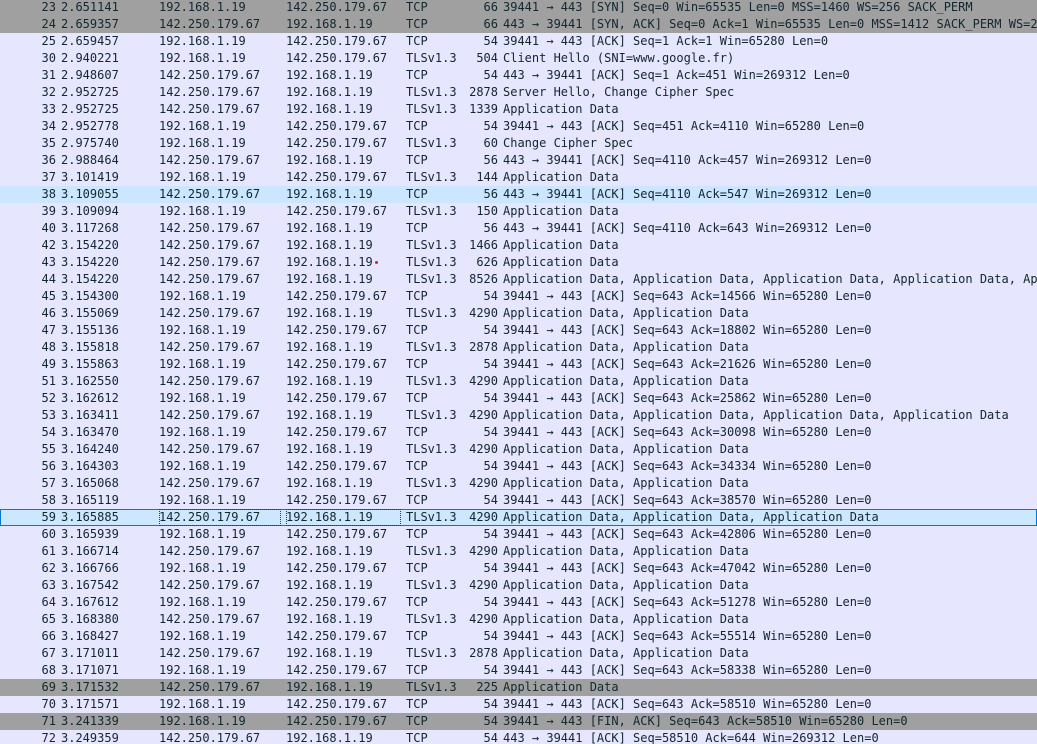 This screenshot has height=744, width=1037. I want to click on packet-length: 66, so click(490, 7).